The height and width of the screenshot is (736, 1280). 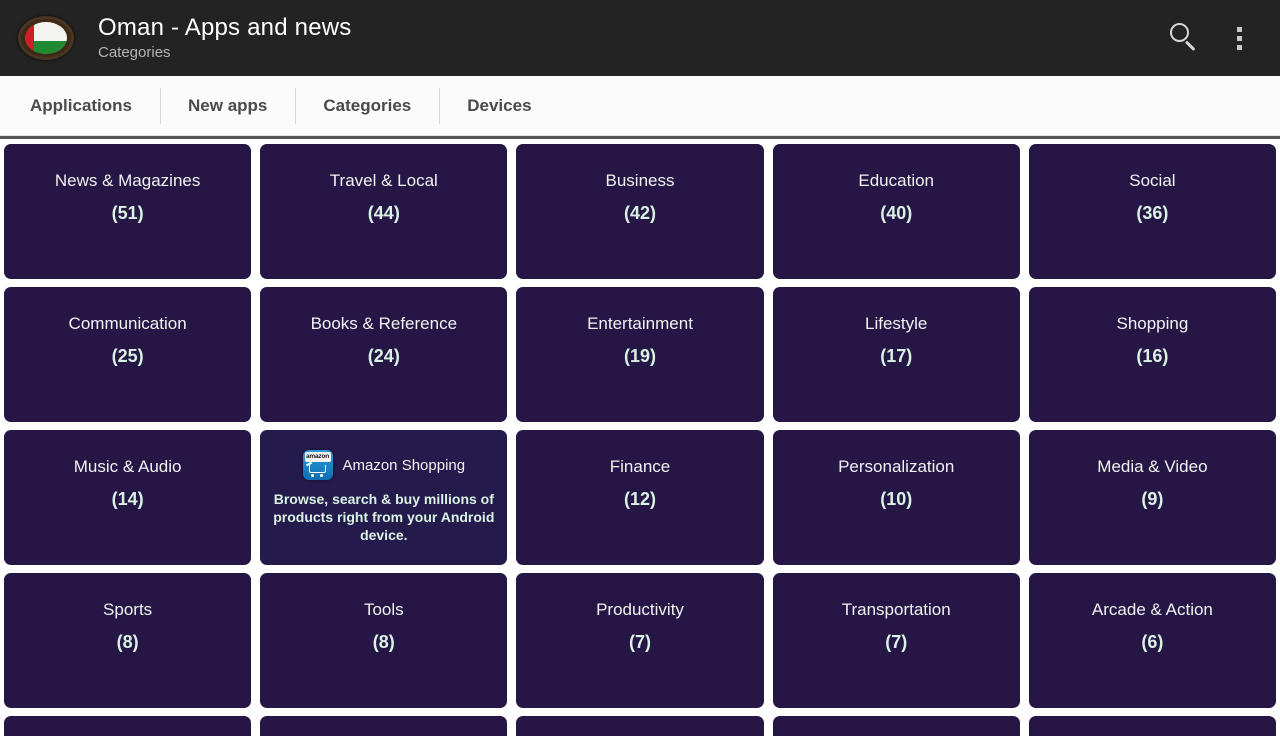 What do you see at coordinates (640, 106) in the screenshot?
I see `tab-bar: Applications New apps Categories Devices` at bounding box center [640, 106].